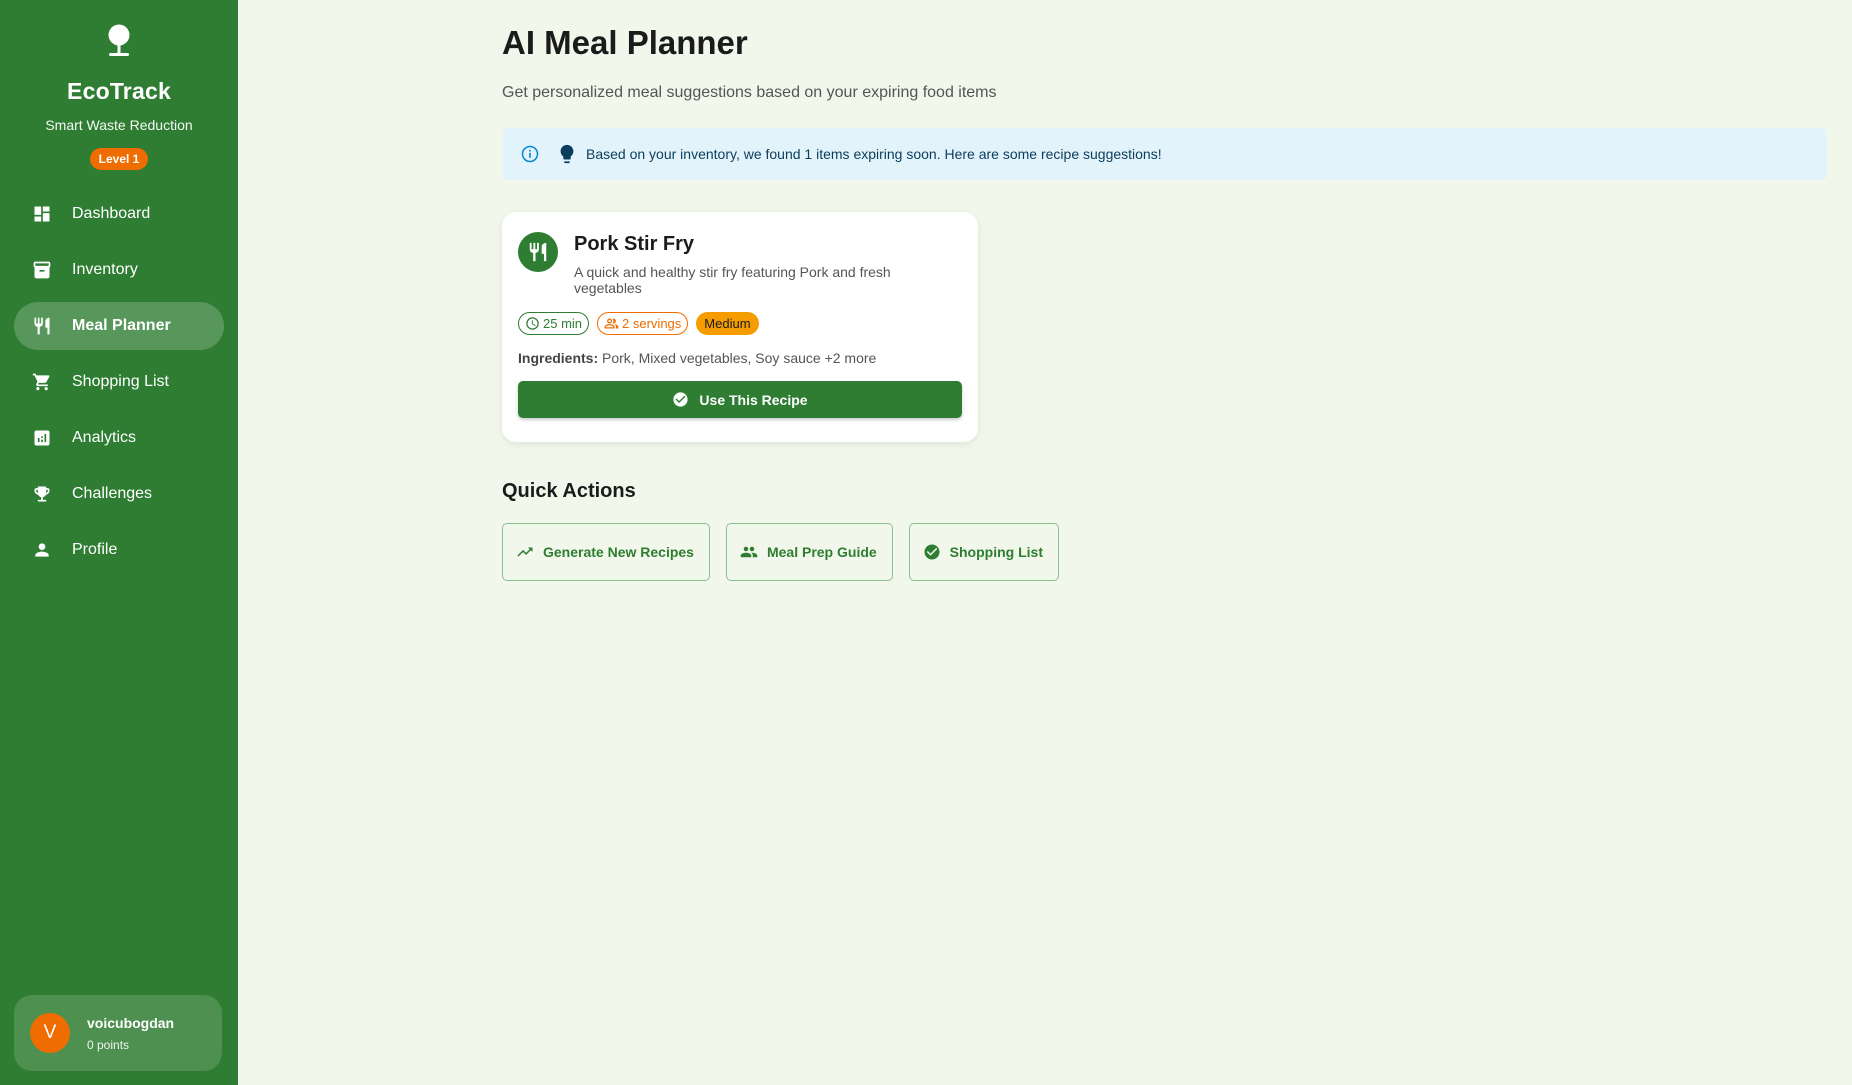  I want to click on sidebar-item-label: Dashboard, so click(111, 213).